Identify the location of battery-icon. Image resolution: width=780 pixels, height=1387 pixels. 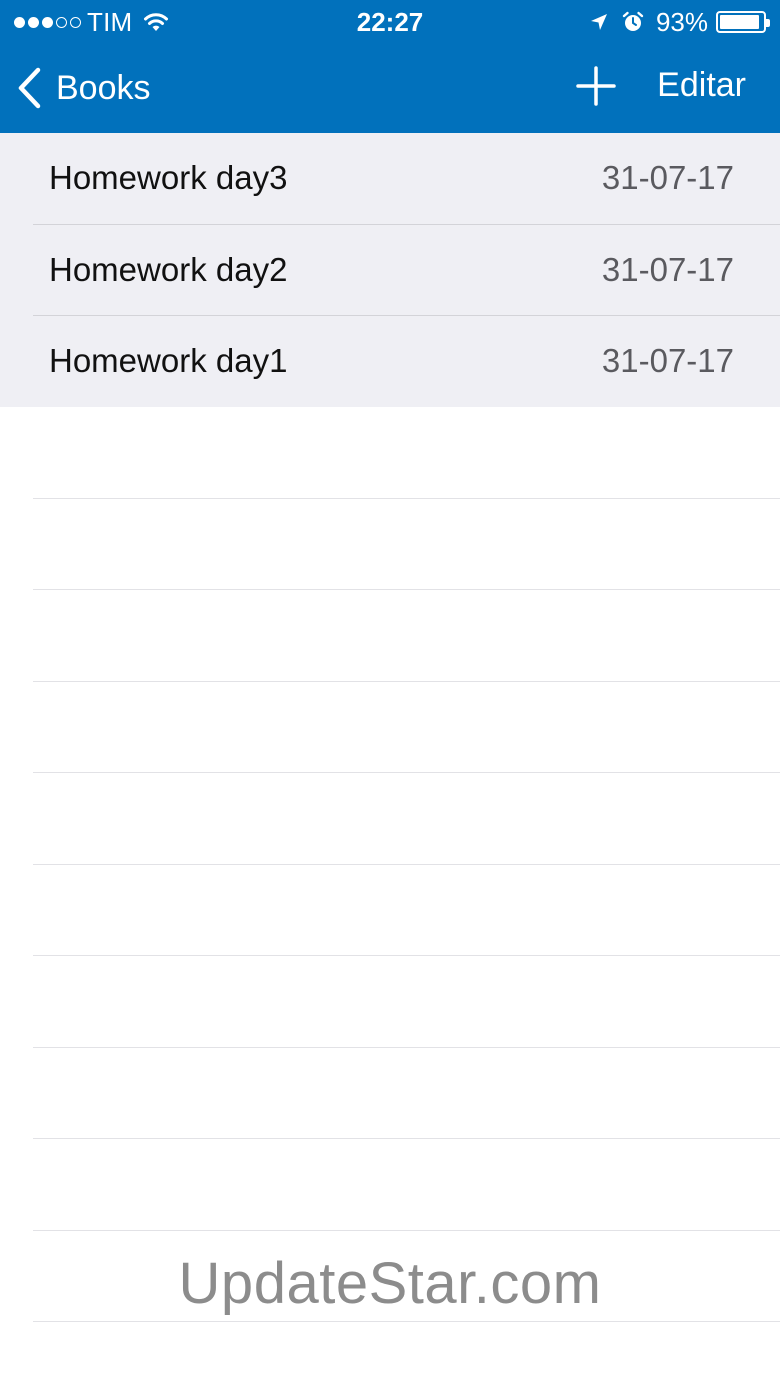
(743, 22).